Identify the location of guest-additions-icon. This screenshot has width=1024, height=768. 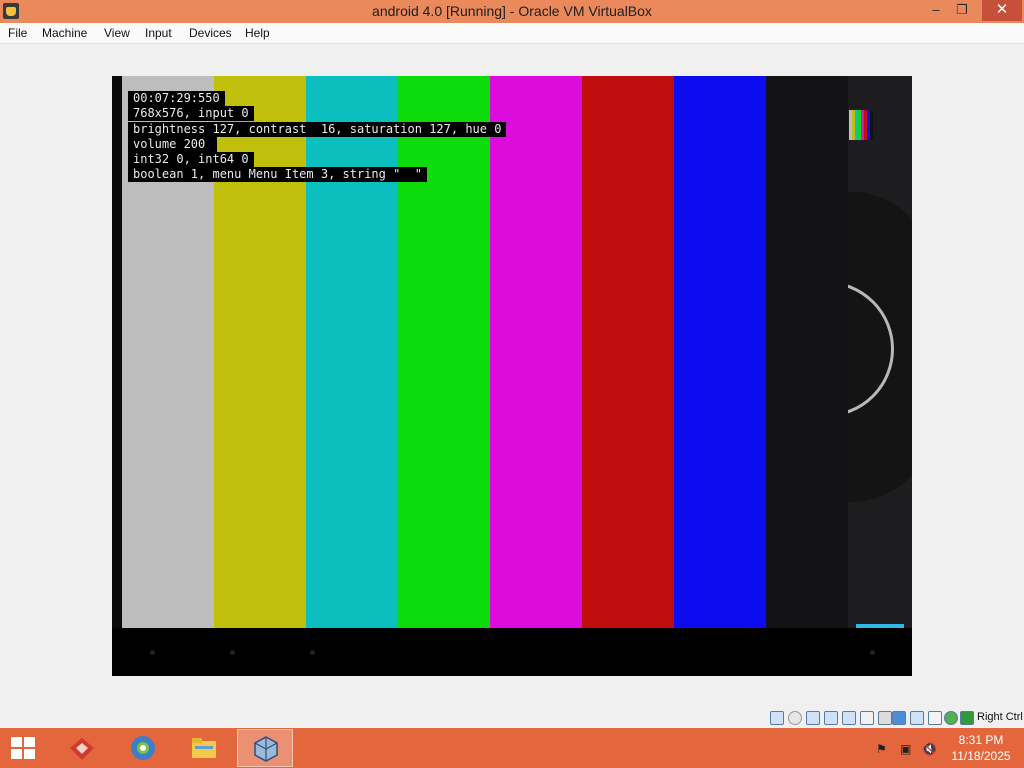
(917, 718).